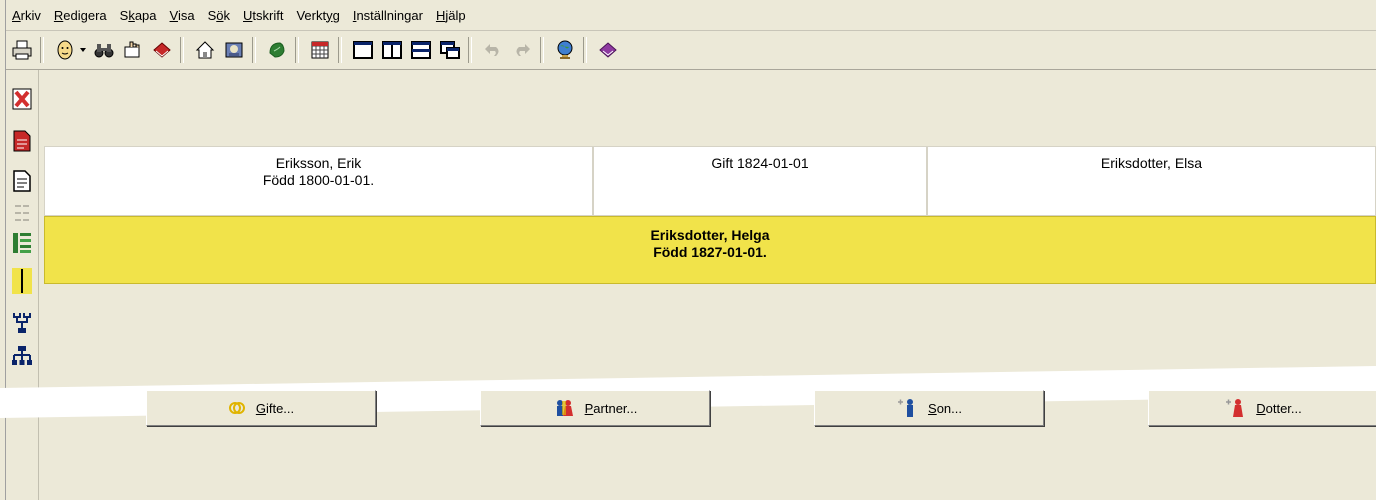  What do you see at coordinates (22, 281) in the screenshot?
I see `family-line-icon` at bounding box center [22, 281].